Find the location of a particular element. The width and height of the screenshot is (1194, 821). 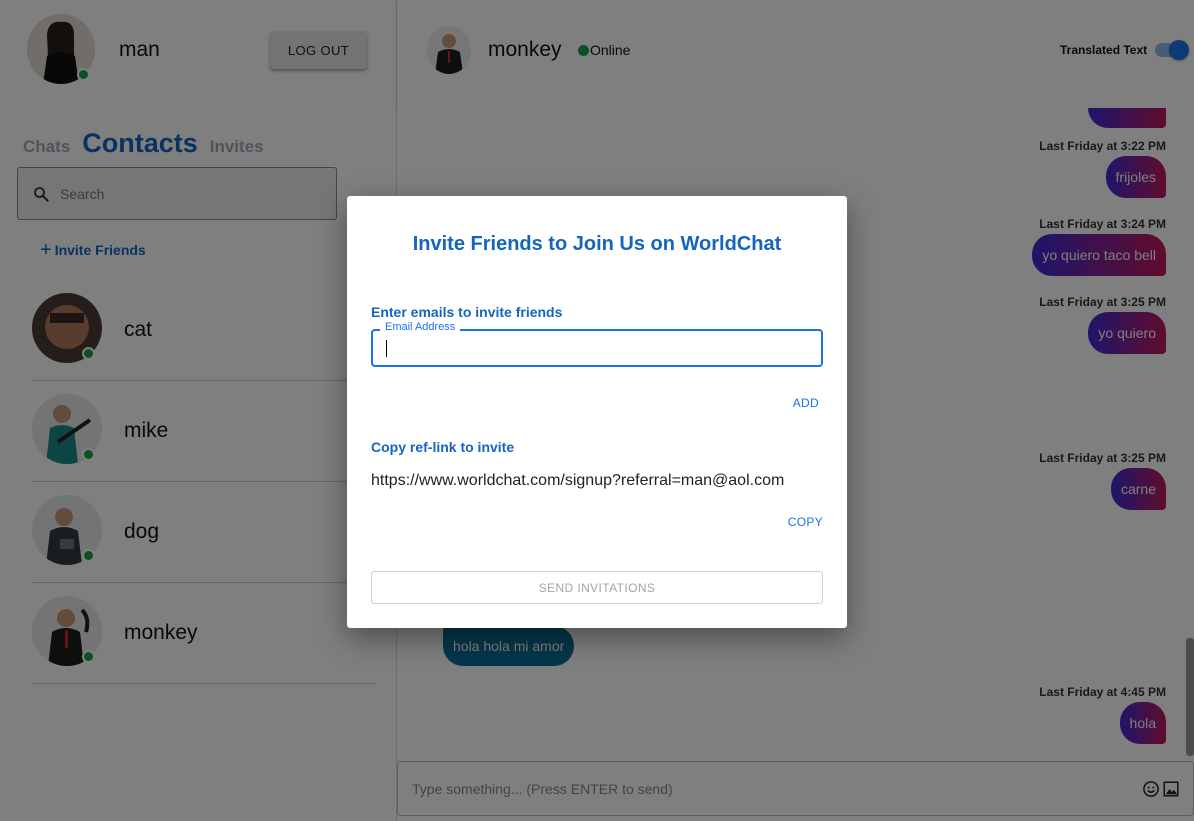

email-address-input is located at coordinates (597, 348).